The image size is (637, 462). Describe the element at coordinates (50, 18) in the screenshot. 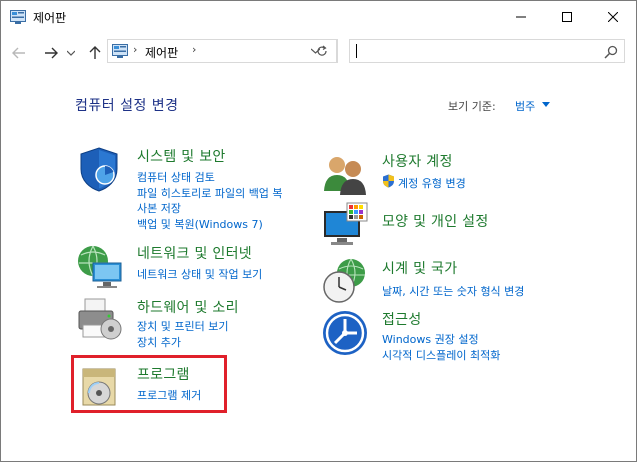

I see `window-title: 제어판` at that location.